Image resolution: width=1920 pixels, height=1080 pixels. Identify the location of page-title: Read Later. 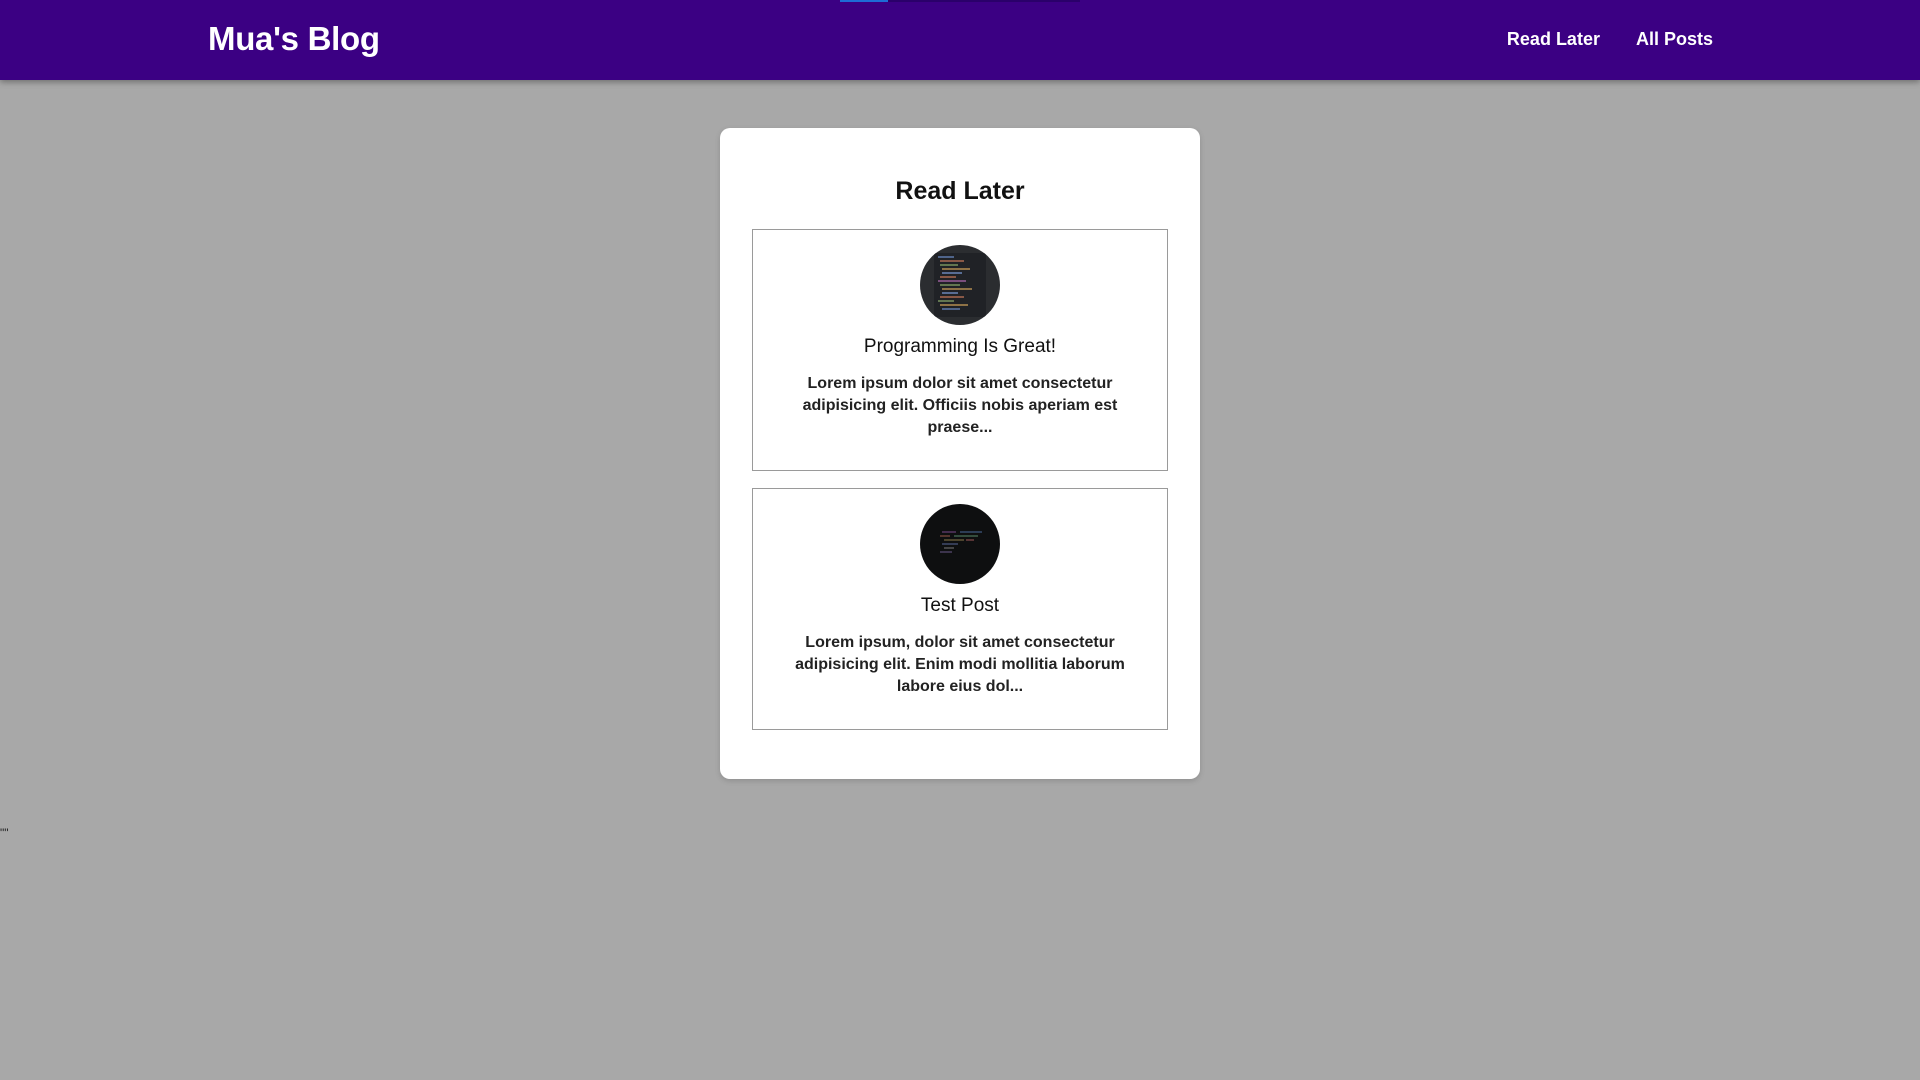
(960, 191).